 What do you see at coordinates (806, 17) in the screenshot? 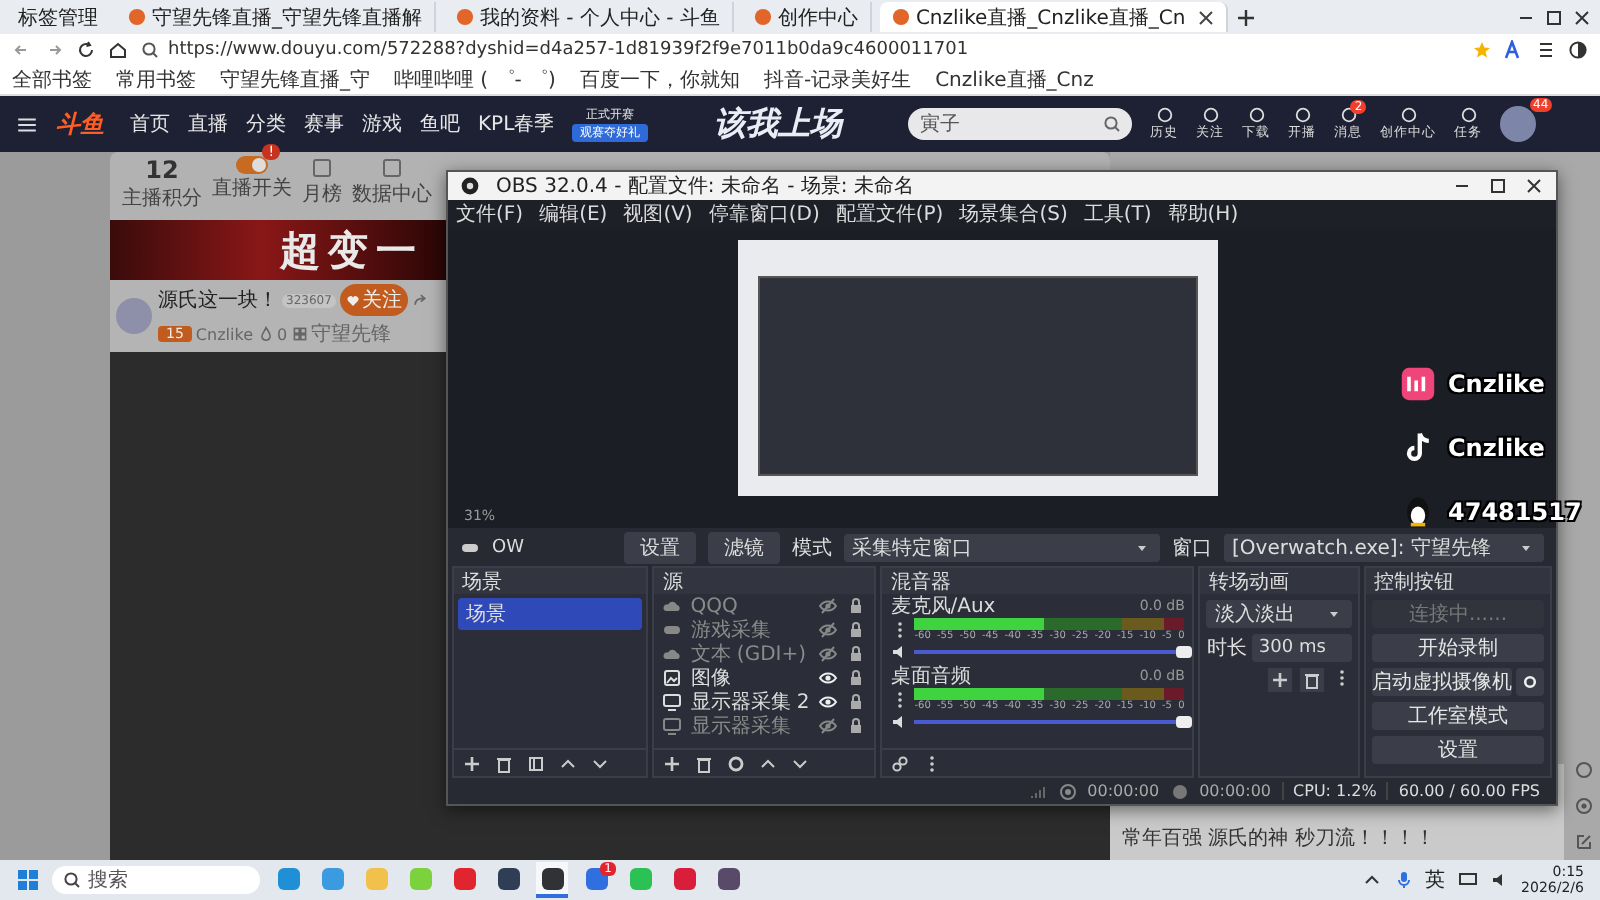
I see `browser-tab: 创作中心` at bounding box center [806, 17].